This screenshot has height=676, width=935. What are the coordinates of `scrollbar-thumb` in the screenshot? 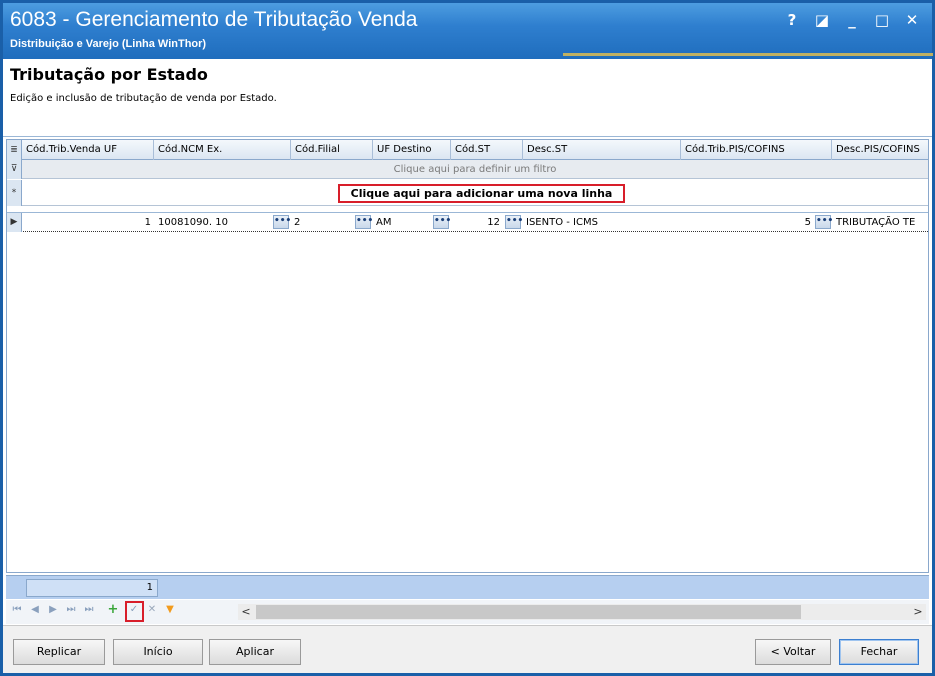 It's located at (528, 612).